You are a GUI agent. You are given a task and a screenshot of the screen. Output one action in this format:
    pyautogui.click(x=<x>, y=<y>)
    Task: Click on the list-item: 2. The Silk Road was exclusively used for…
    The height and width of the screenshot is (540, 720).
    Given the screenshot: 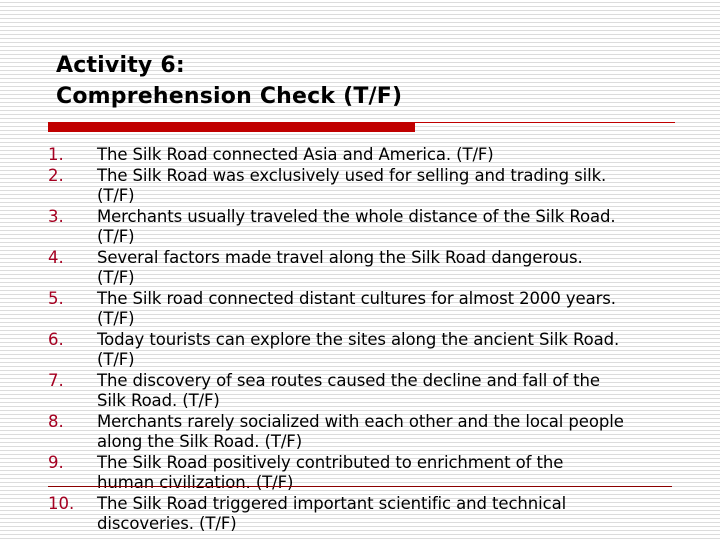 What is the action you would take?
    pyautogui.click(x=384, y=186)
    